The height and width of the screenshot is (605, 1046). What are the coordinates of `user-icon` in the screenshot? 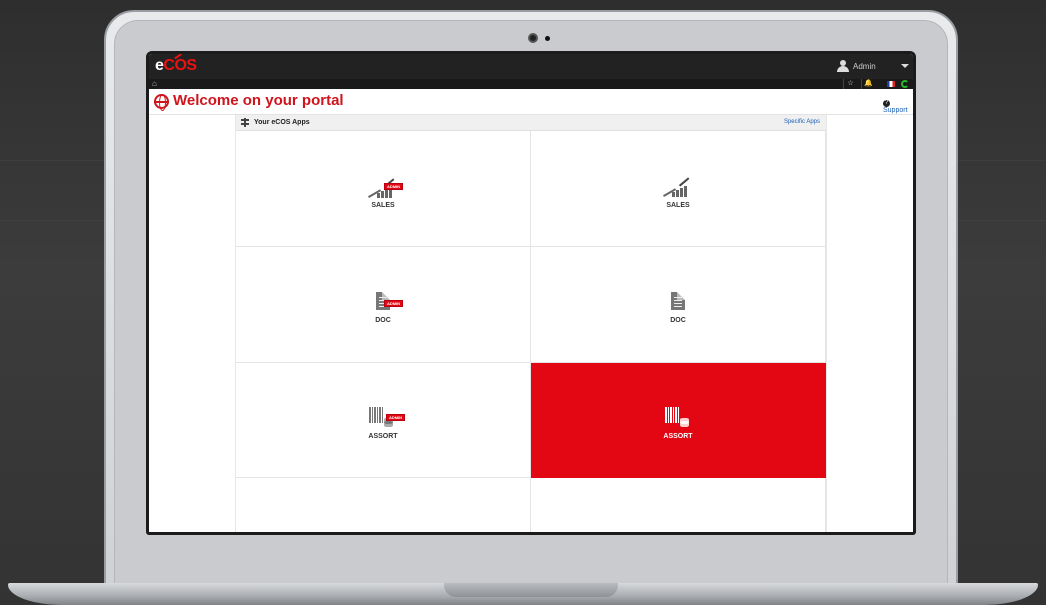 It's located at (843, 66).